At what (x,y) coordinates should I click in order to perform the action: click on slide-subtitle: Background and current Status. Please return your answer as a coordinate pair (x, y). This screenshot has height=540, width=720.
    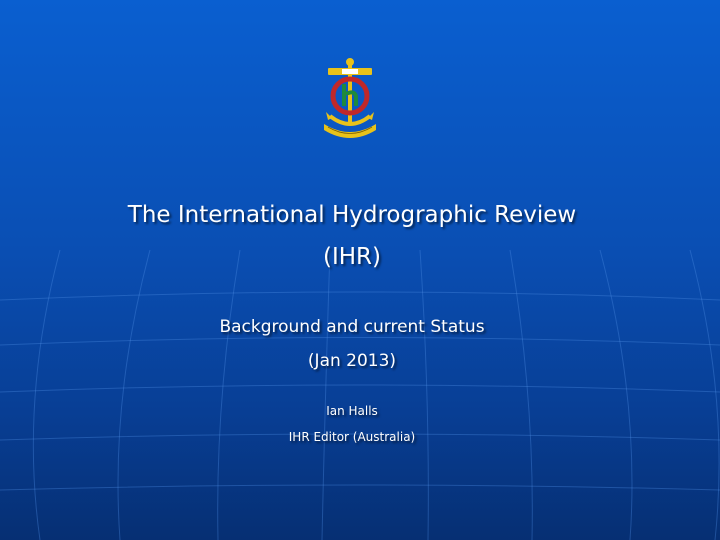
    Looking at the image, I should click on (352, 327).